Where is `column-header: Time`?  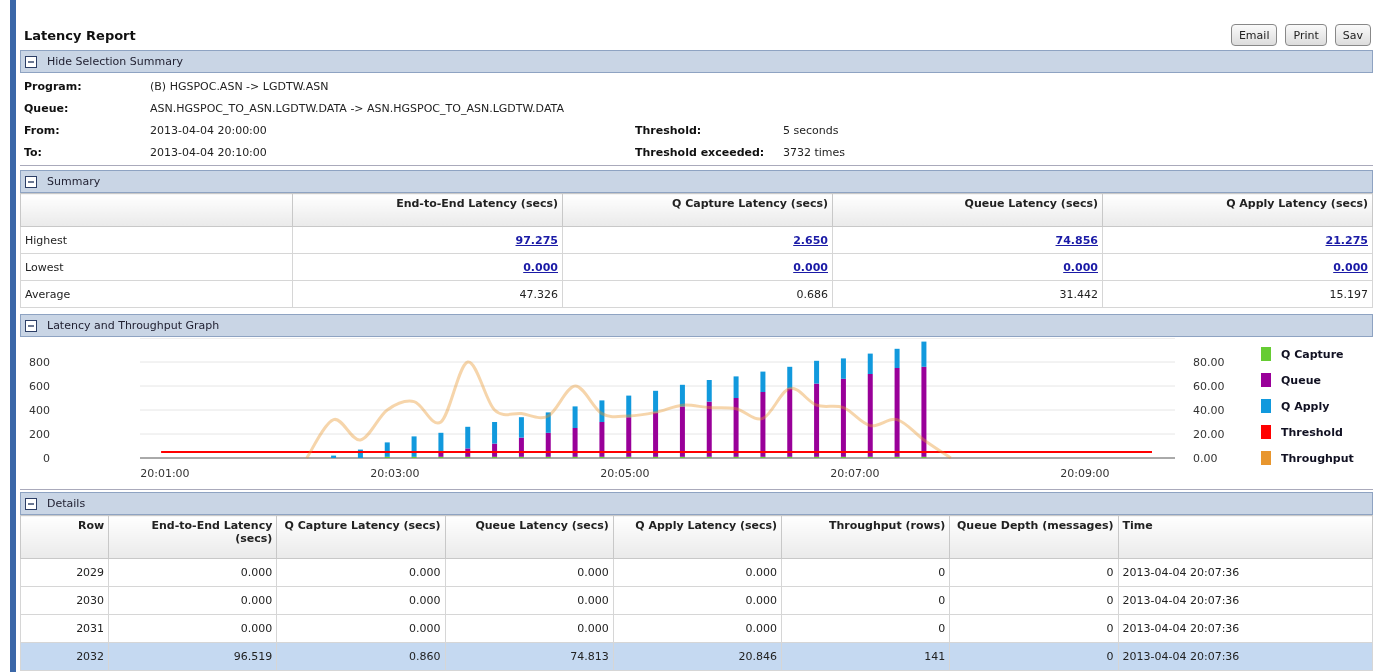 column-header: Time is located at coordinates (1245, 537).